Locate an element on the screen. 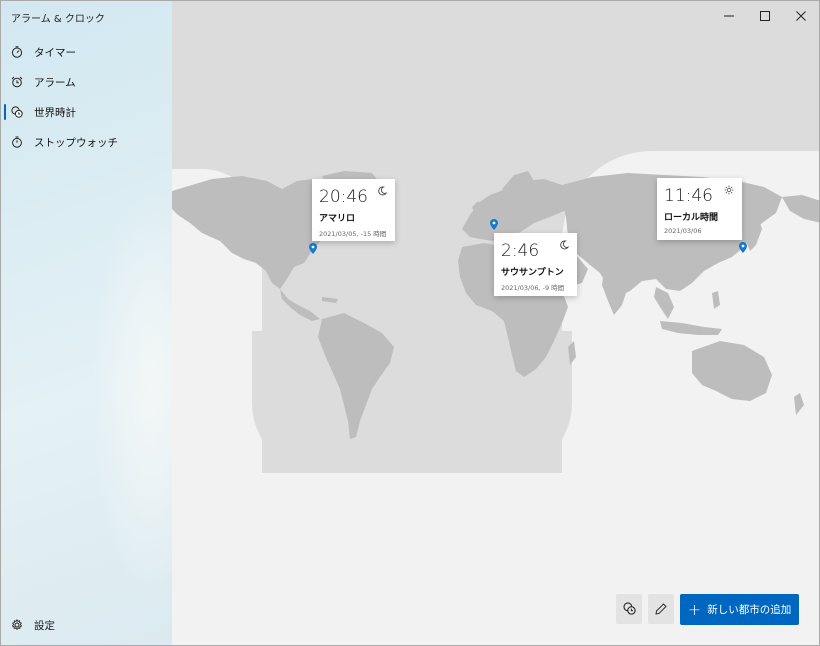 This screenshot has height=646, width=820. edit-icon is located at coordinates (661, 609).